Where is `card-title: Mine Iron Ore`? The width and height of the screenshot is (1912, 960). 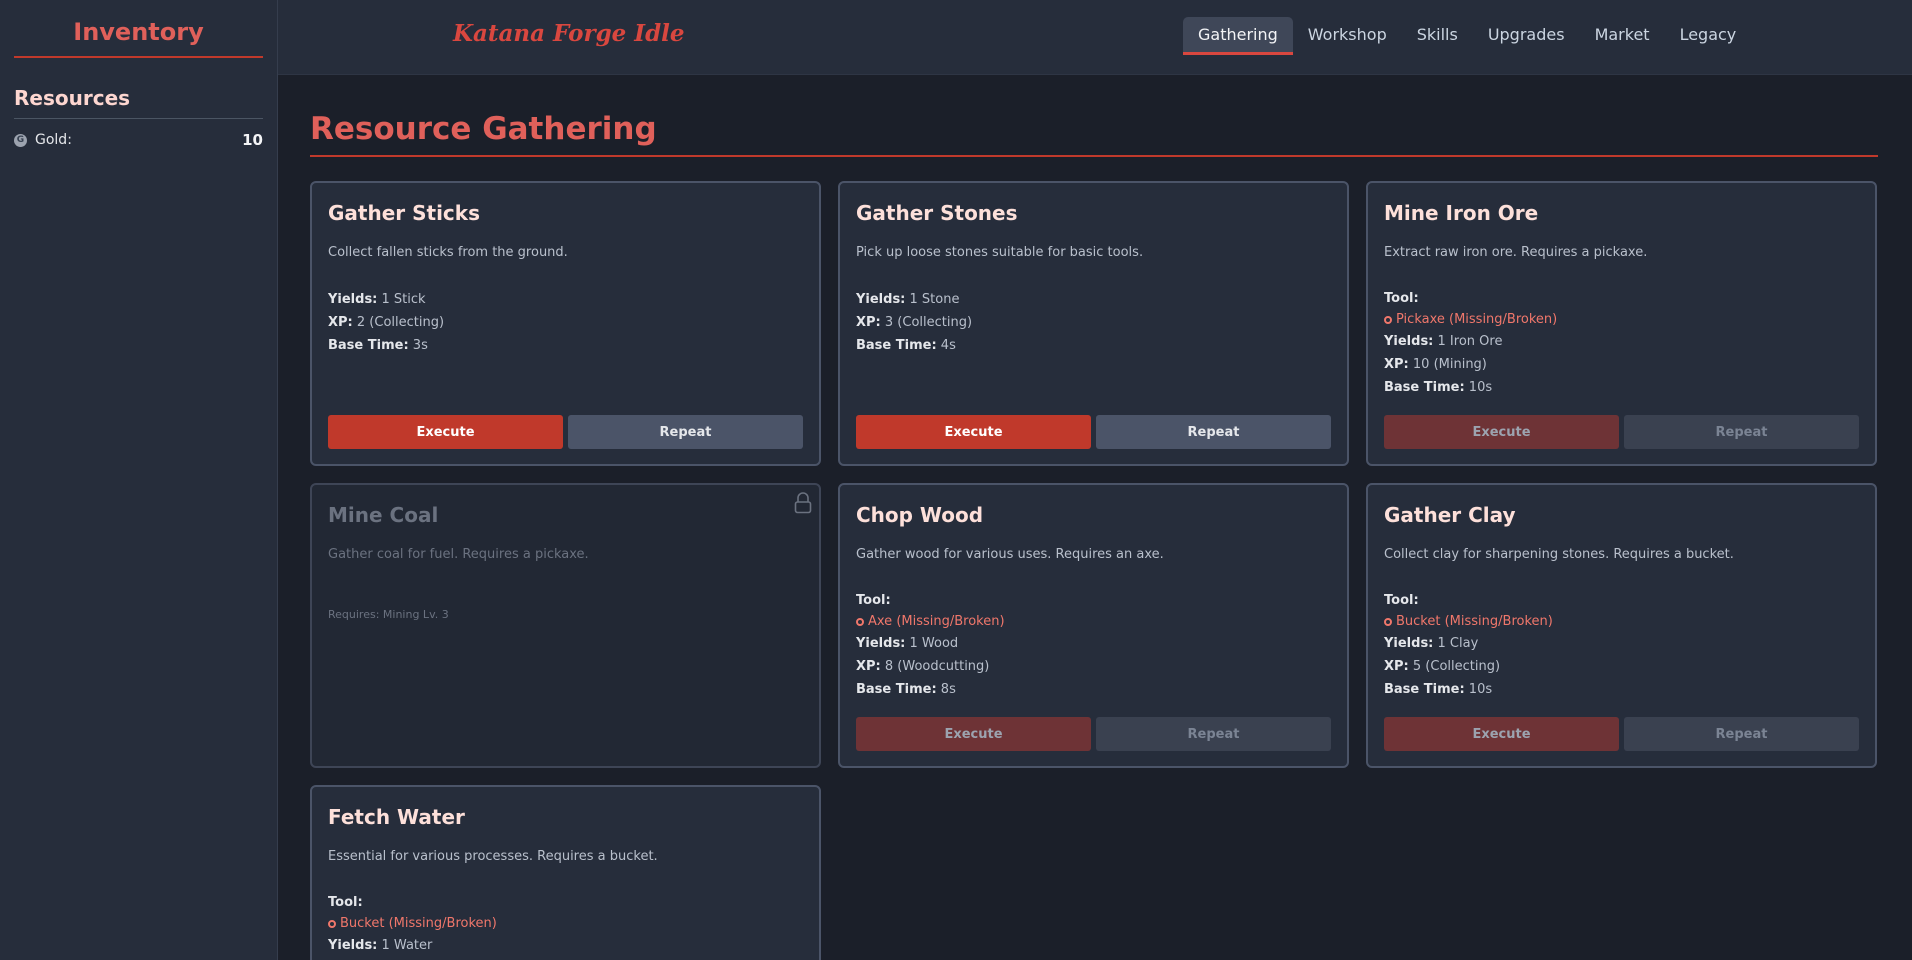 card-title: Mine Iron Ore is located at coordinates (1461, 213).